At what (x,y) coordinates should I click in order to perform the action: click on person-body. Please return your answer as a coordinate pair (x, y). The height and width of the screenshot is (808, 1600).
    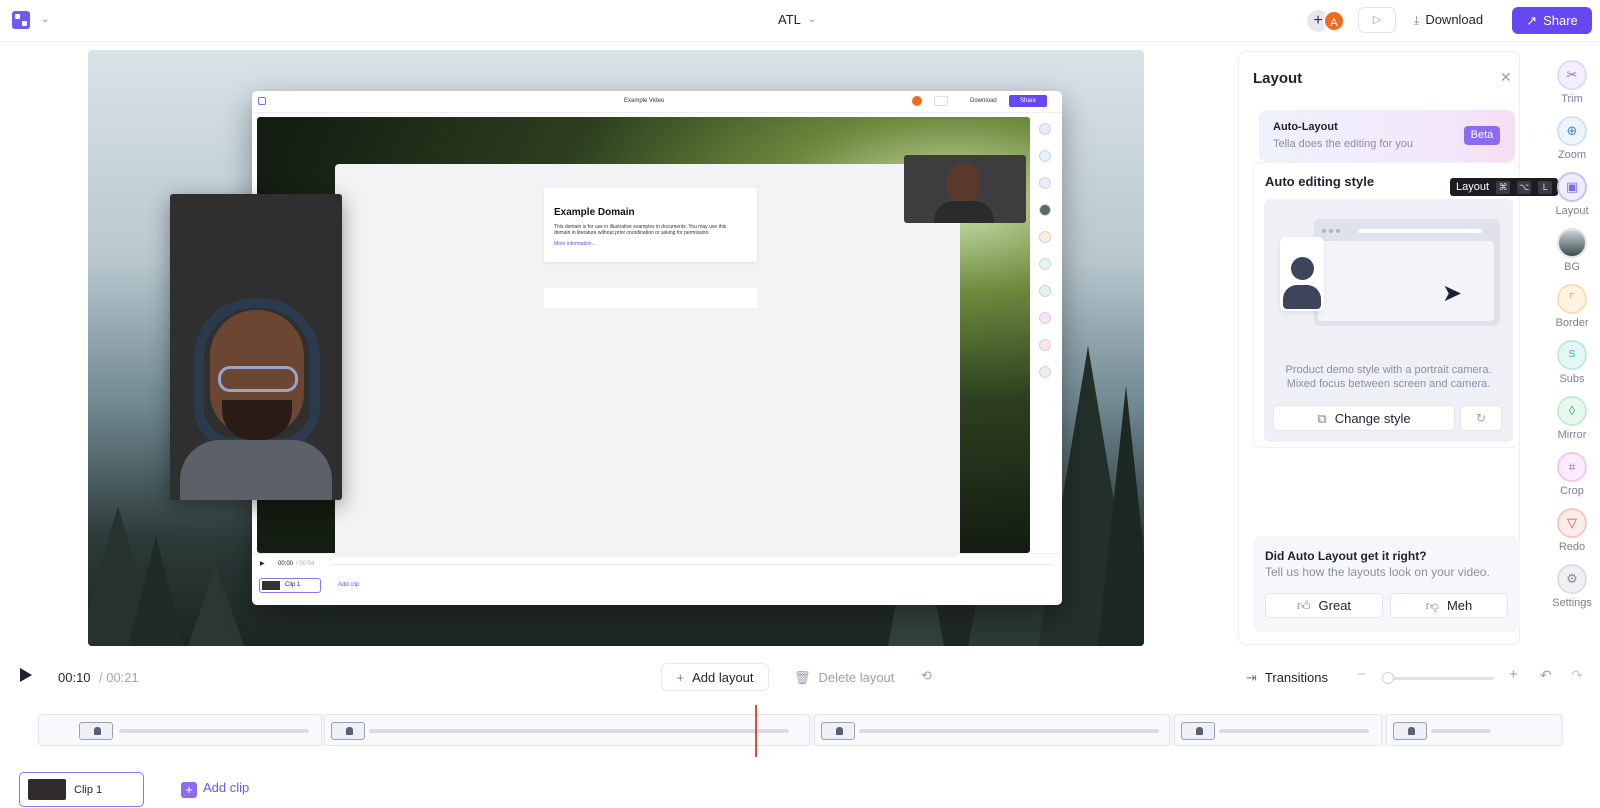
    Looking at the image, I should click on (964, 212).